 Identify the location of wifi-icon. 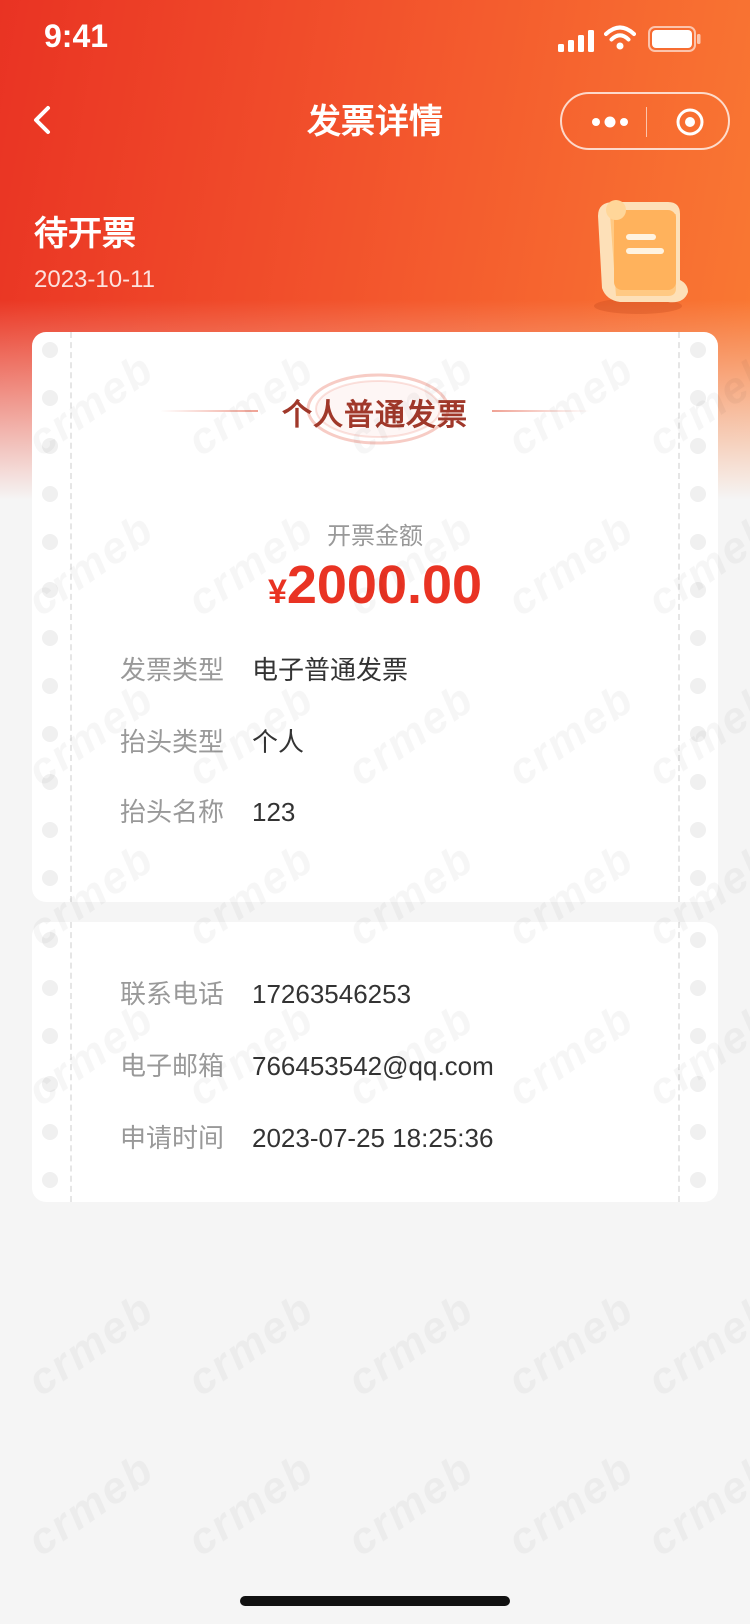
(620, 37).